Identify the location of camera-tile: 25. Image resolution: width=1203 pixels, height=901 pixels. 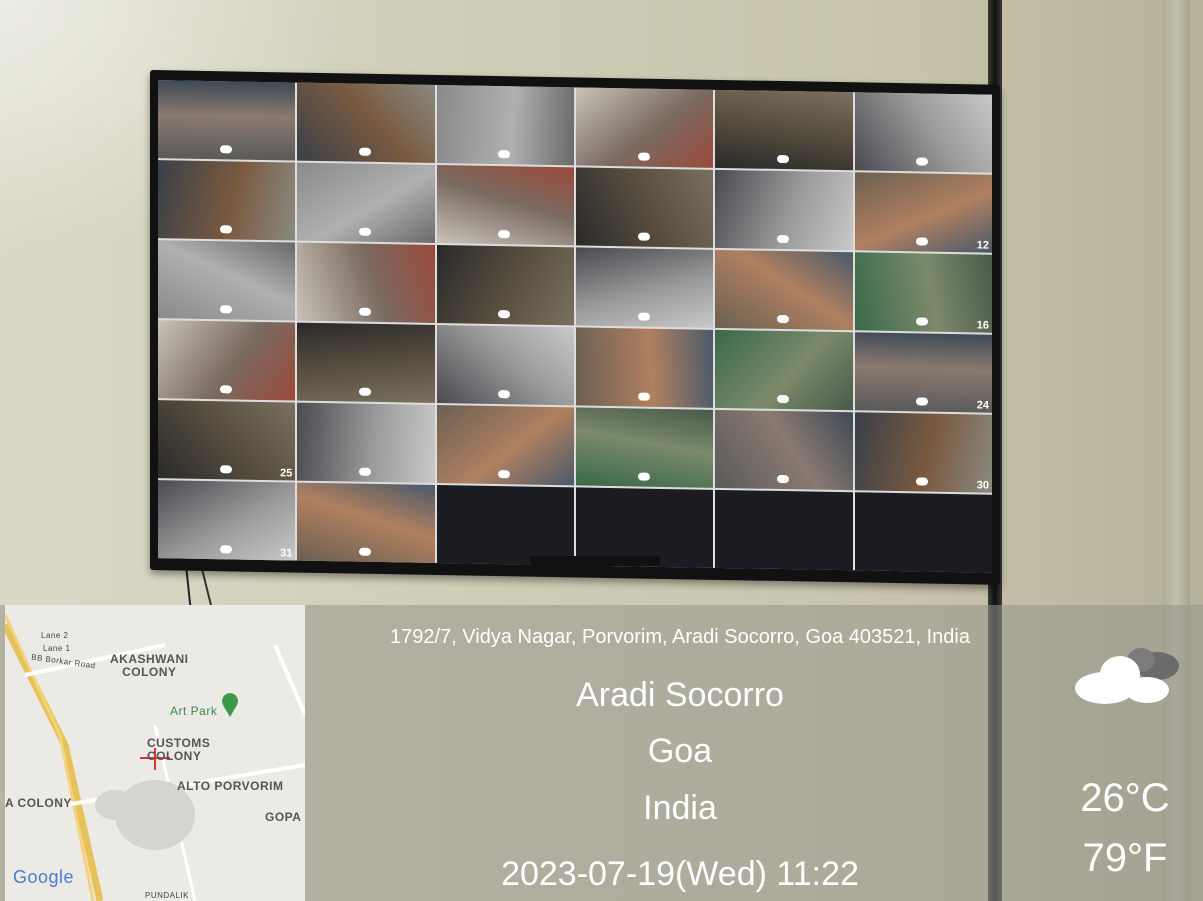
(227, 440).